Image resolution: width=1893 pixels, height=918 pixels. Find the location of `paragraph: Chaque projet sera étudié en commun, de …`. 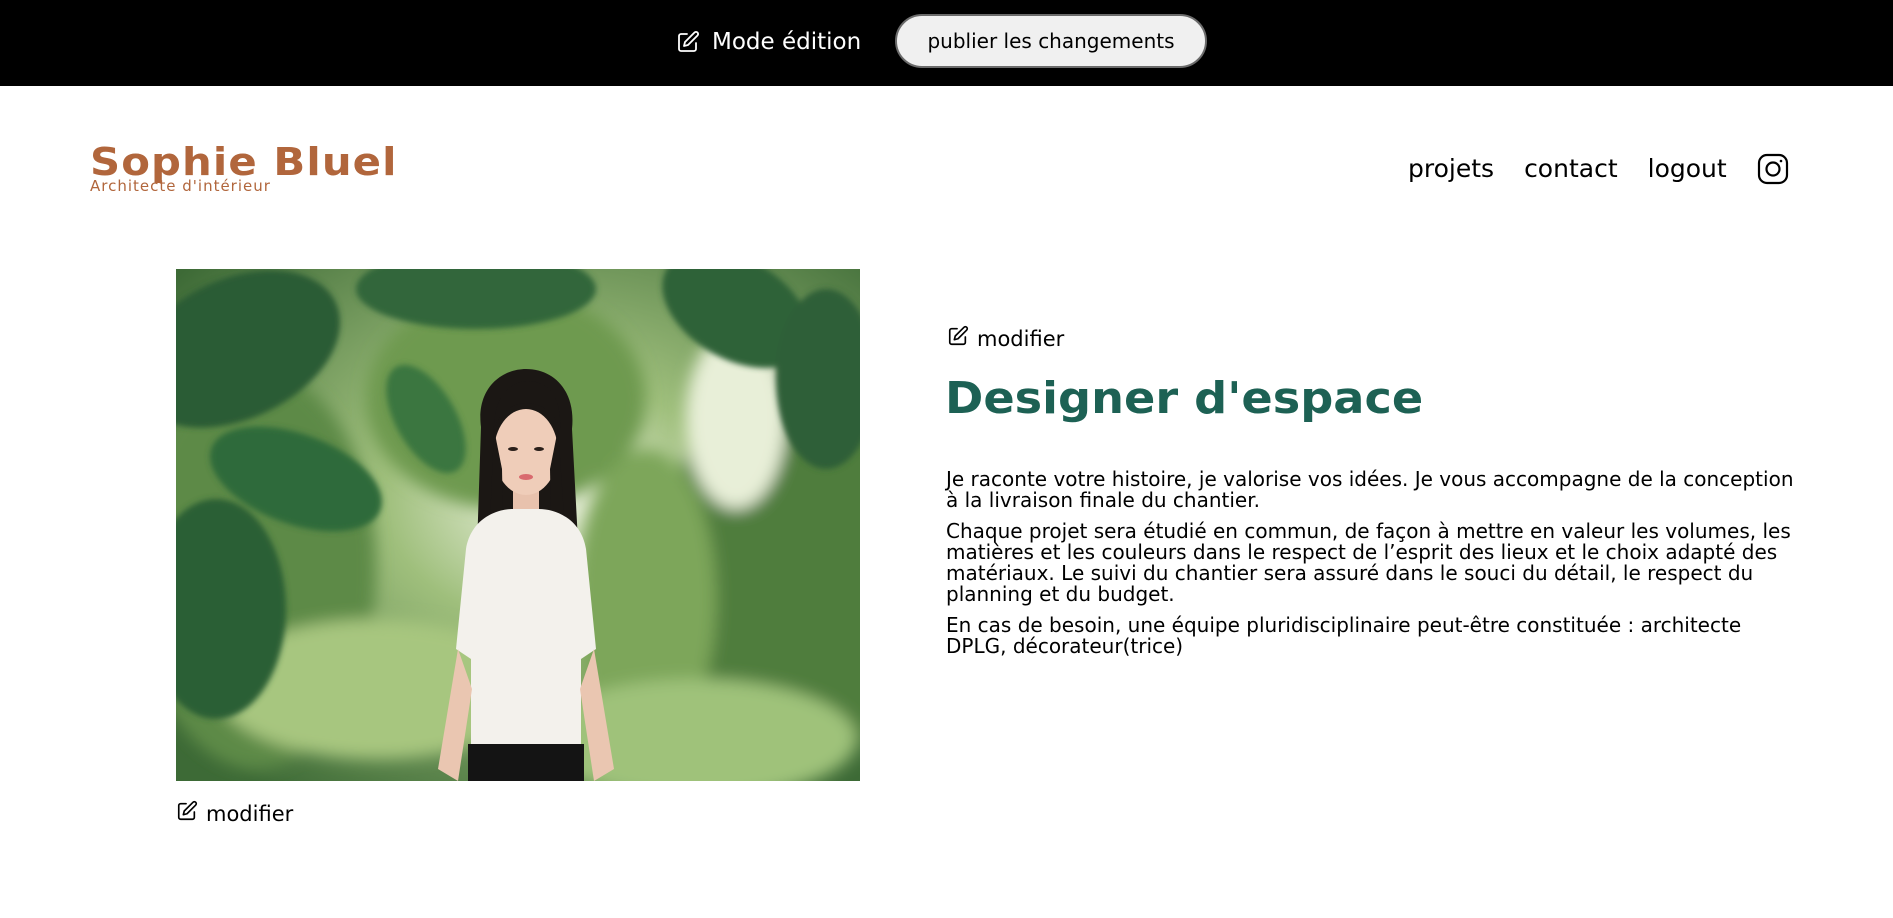

paragraph: Chaque projet sera étudié en commun, de … is located at coordinates (1368, 562).